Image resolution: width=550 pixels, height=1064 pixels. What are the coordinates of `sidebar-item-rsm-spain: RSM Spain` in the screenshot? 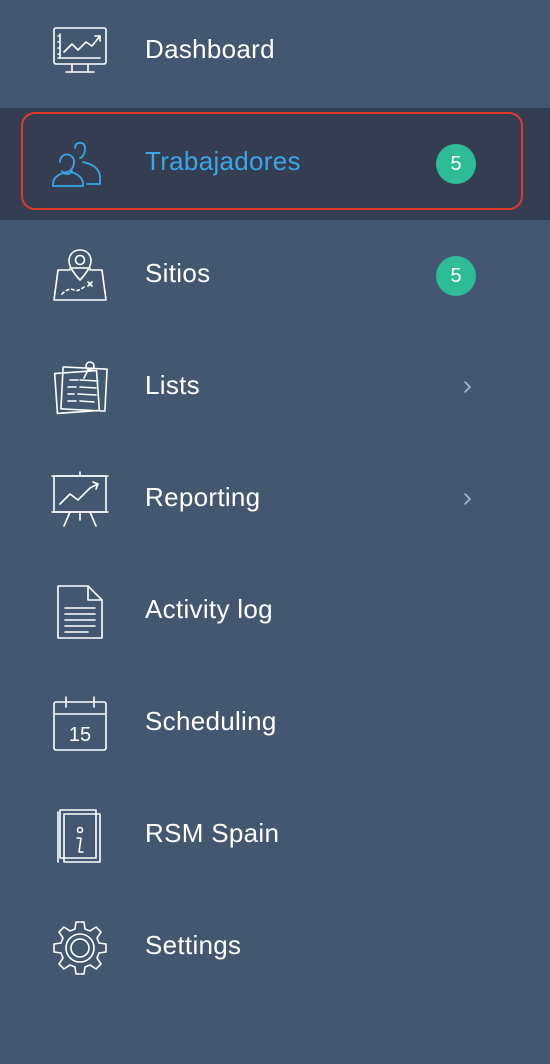 It's located at (275, 836).